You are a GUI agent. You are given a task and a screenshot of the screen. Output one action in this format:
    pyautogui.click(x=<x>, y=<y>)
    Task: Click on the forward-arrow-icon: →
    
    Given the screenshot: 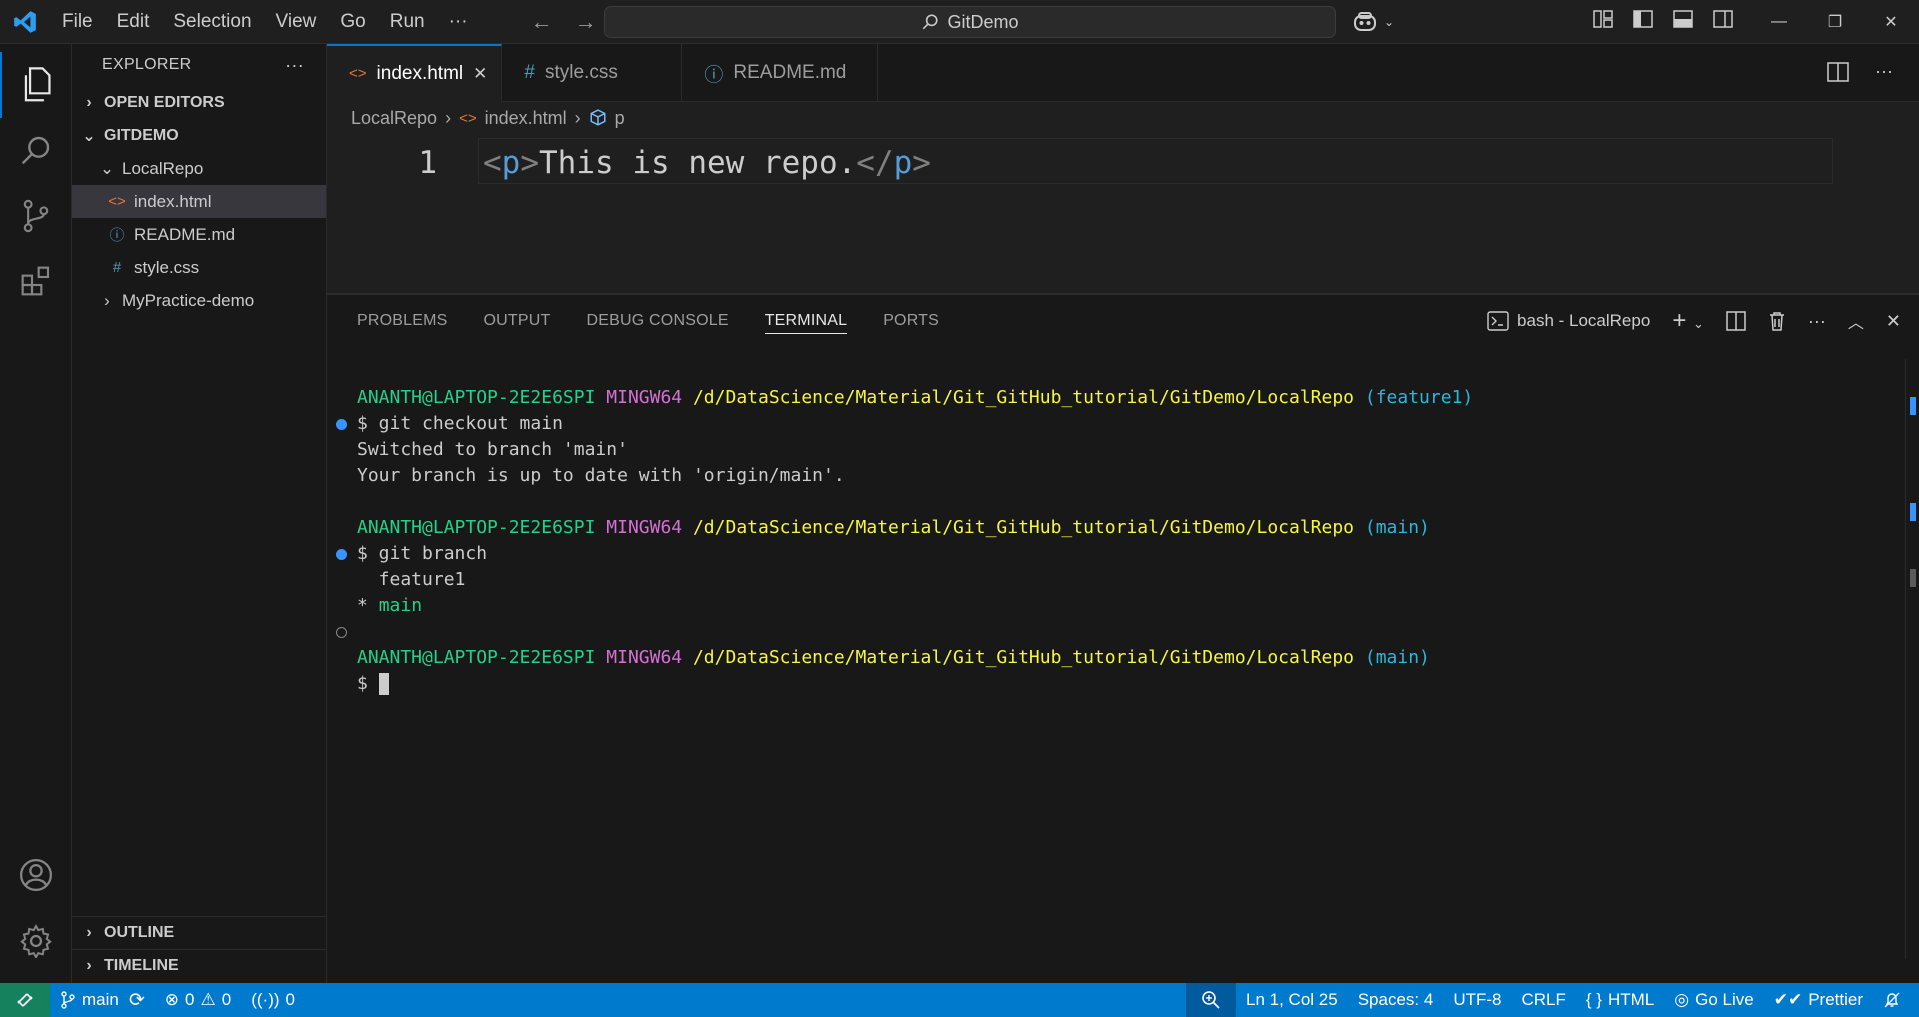 What is the action you would take?
    pyautogui.click(x=586, y=22)
    